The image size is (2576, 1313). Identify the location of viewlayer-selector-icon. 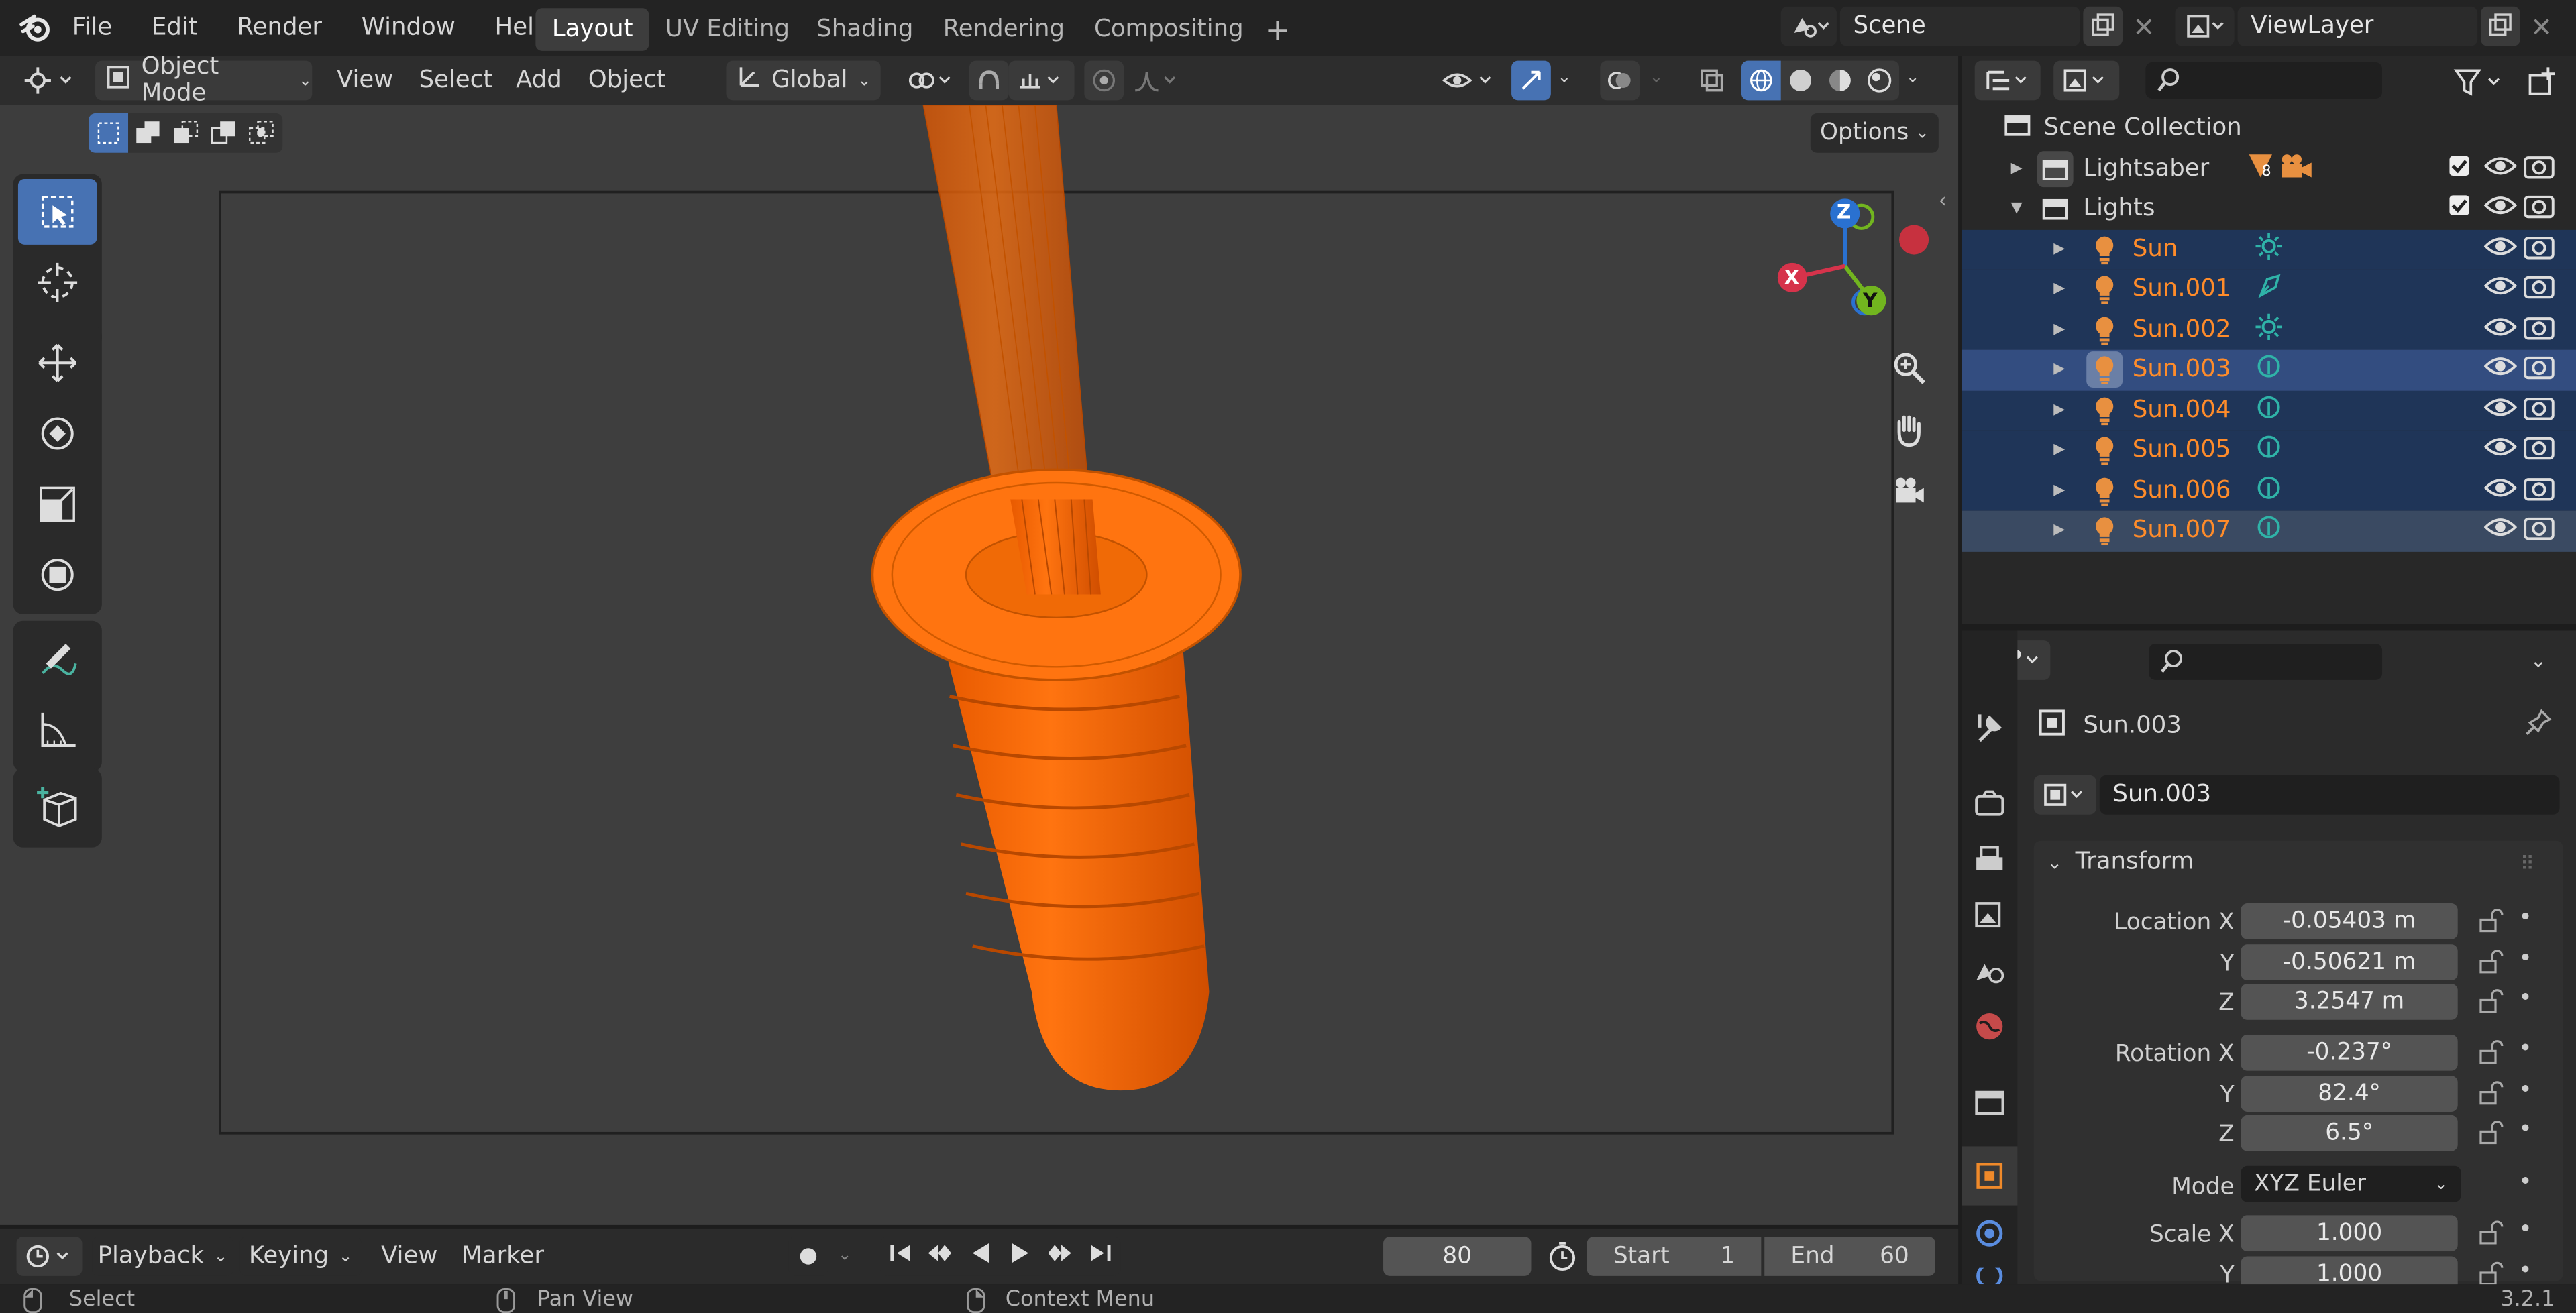
(2205, 26).